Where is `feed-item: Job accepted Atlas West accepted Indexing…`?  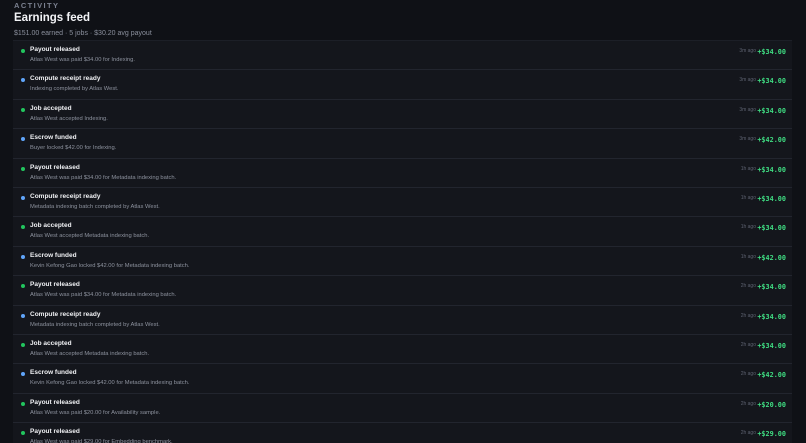
feed-item: Job accepted Atlas West accepted Indexing… is located at coordinates (402, 115).